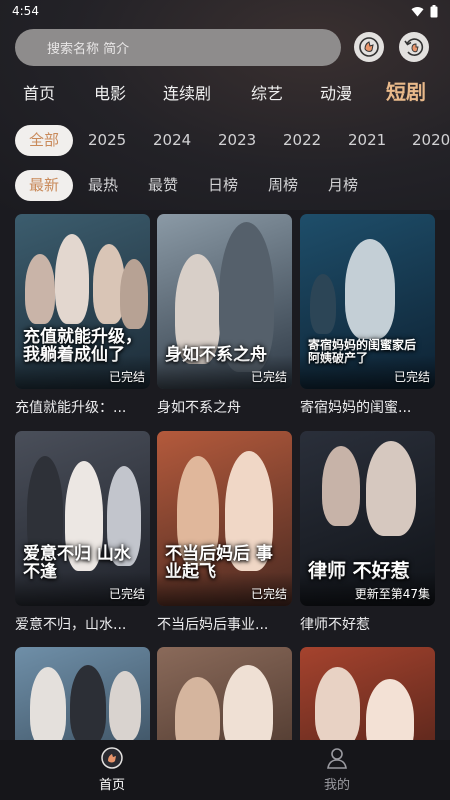  What do you see at coordinates (224, 301) in the screenshot?
I see `poster-image: 身如不系之舟 已完结` at bounding box center [224, 301].